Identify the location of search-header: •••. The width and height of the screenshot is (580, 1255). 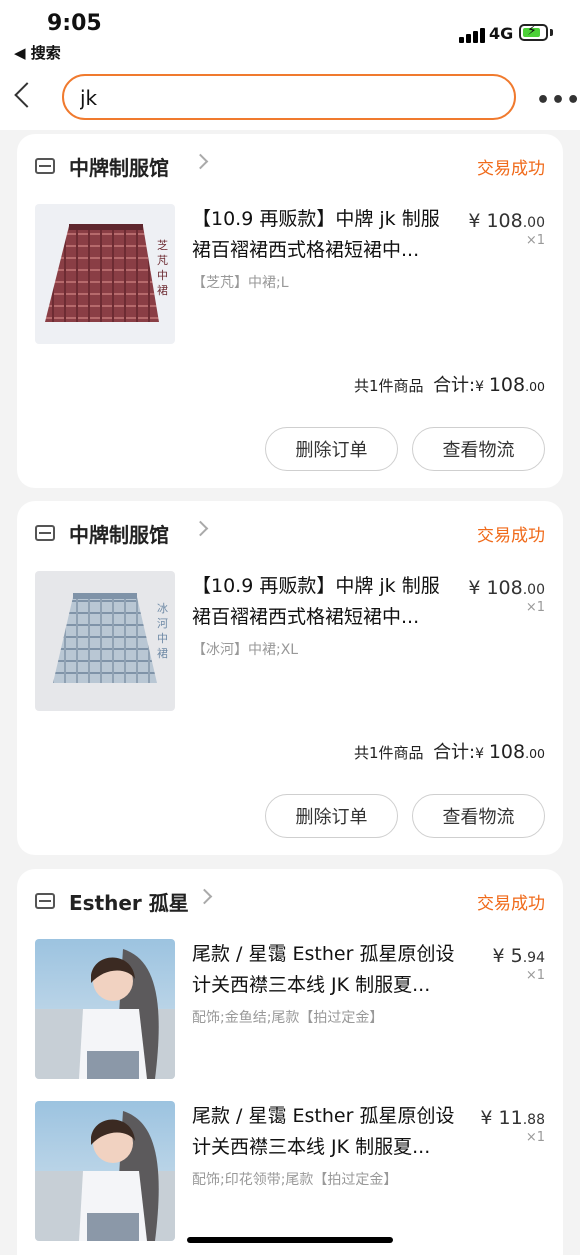
(290, 98).